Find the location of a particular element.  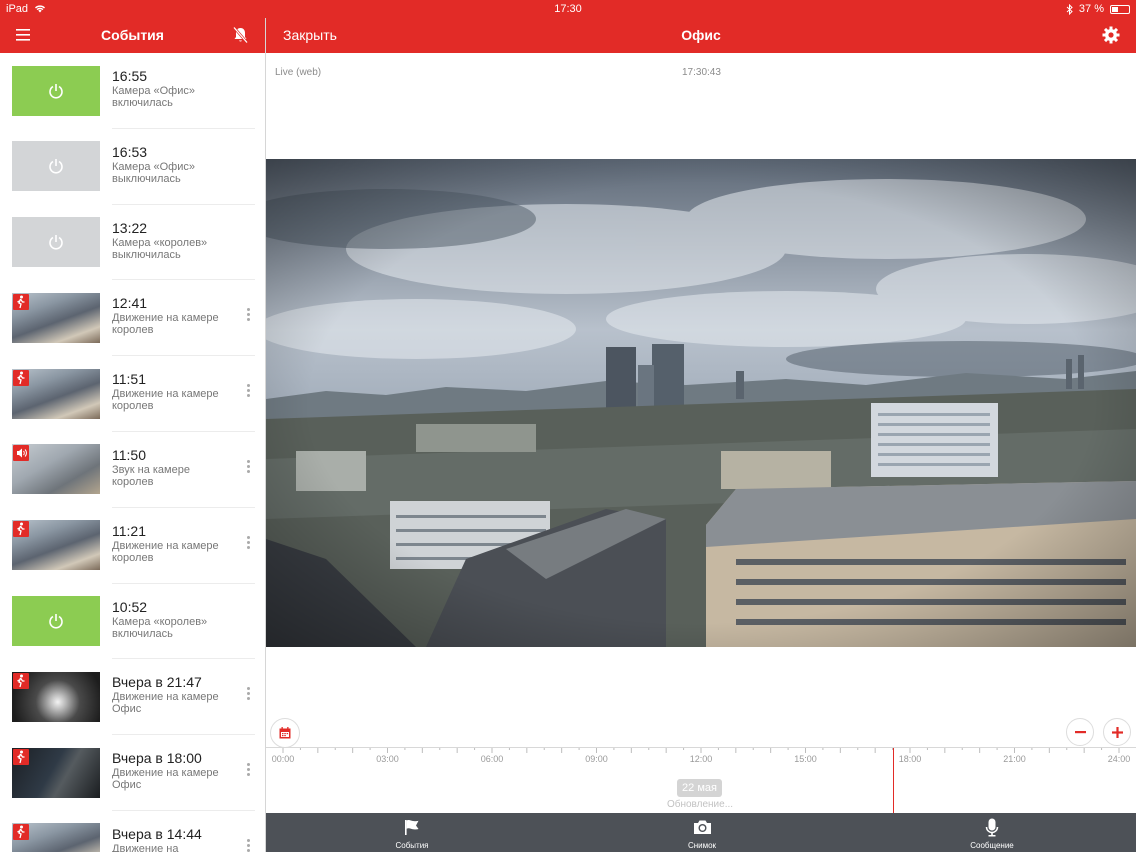

event-item: 11:21 Движение на камере королев is located at coordinates (132, 546).